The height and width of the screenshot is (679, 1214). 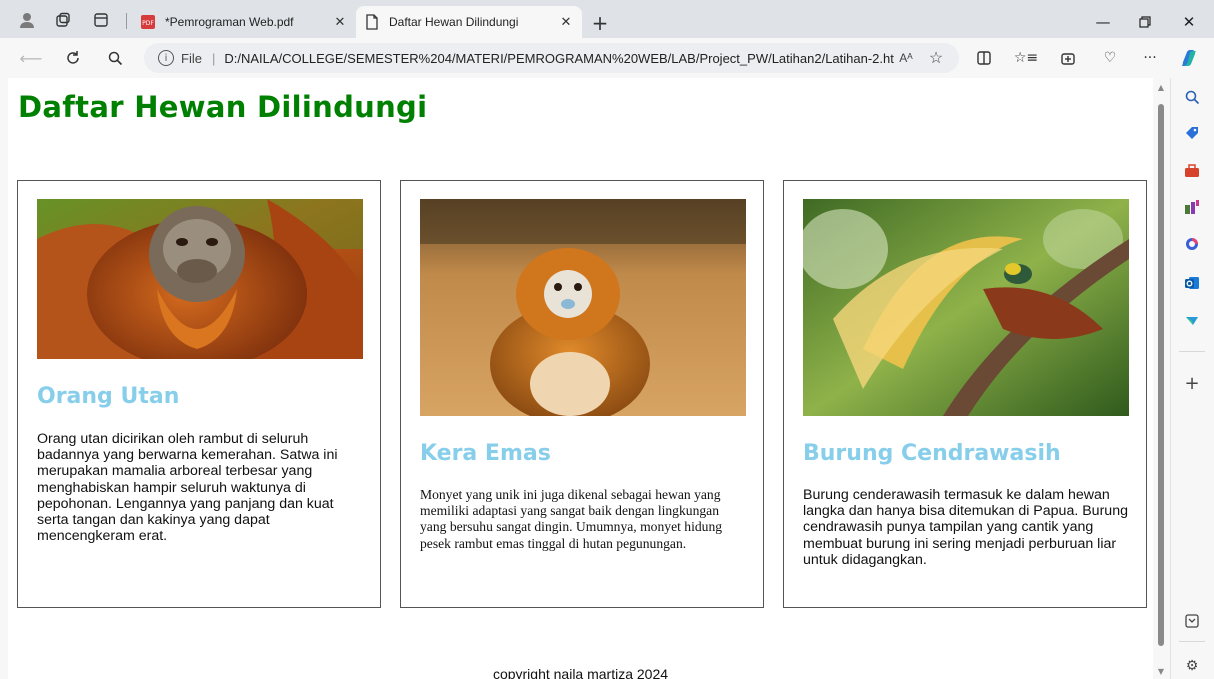 I want to click on close-window-icon: ✕, so click(x=1189, y=22).